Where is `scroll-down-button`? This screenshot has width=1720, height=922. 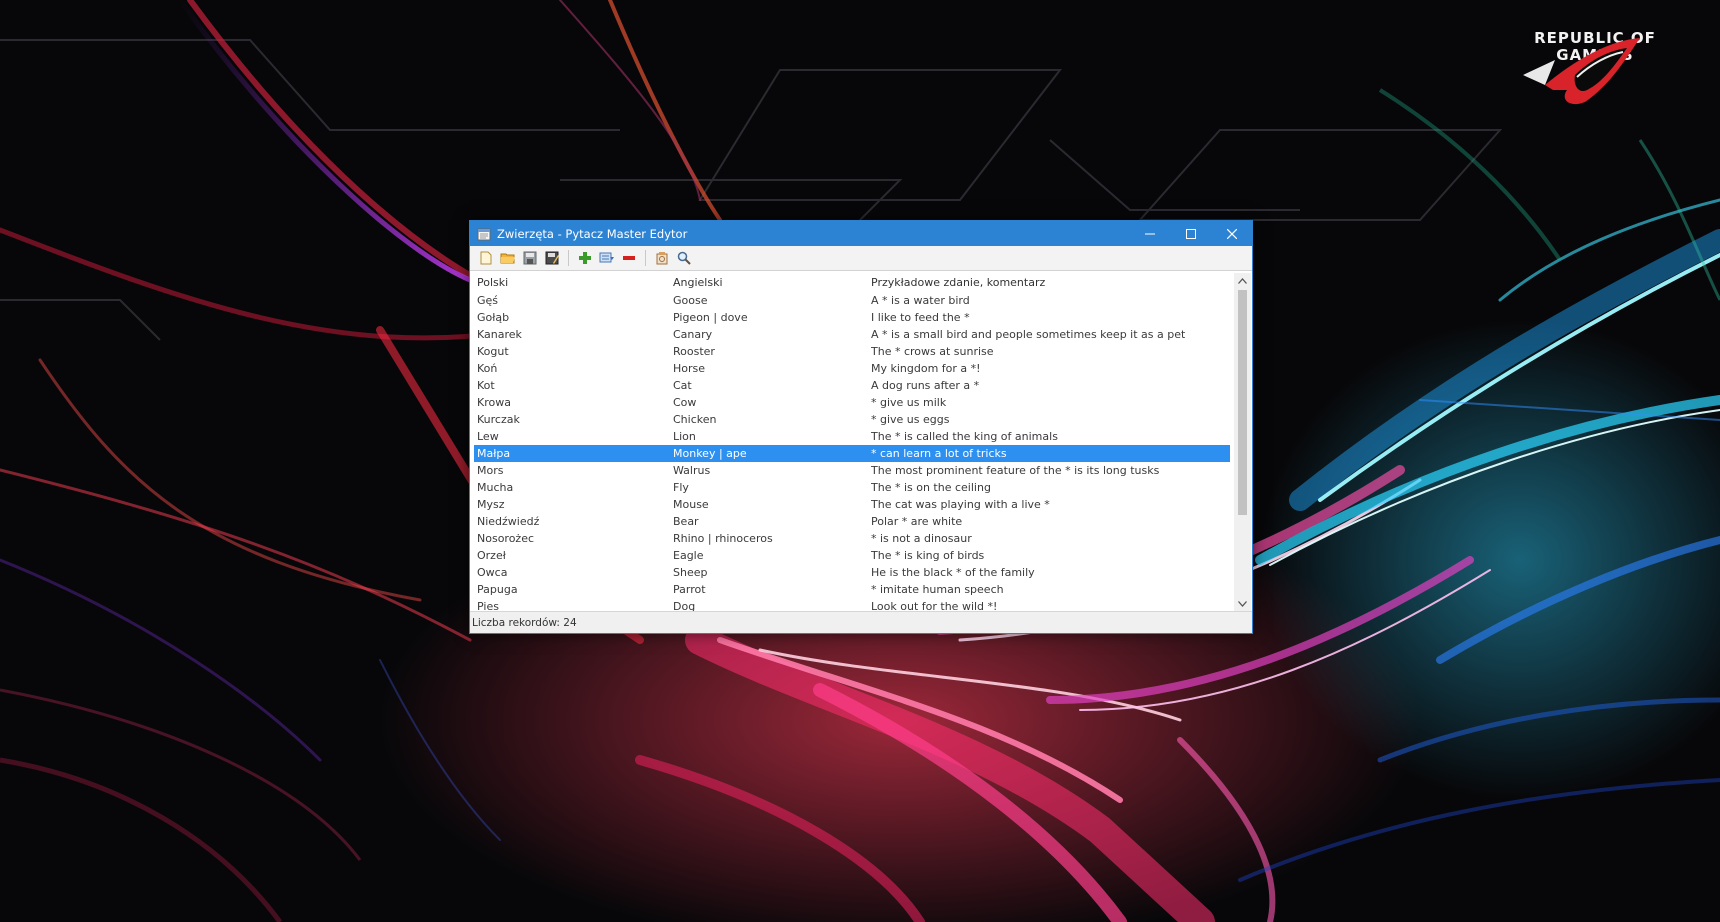
scroll-down-button is located at coordinates (1242, 604).